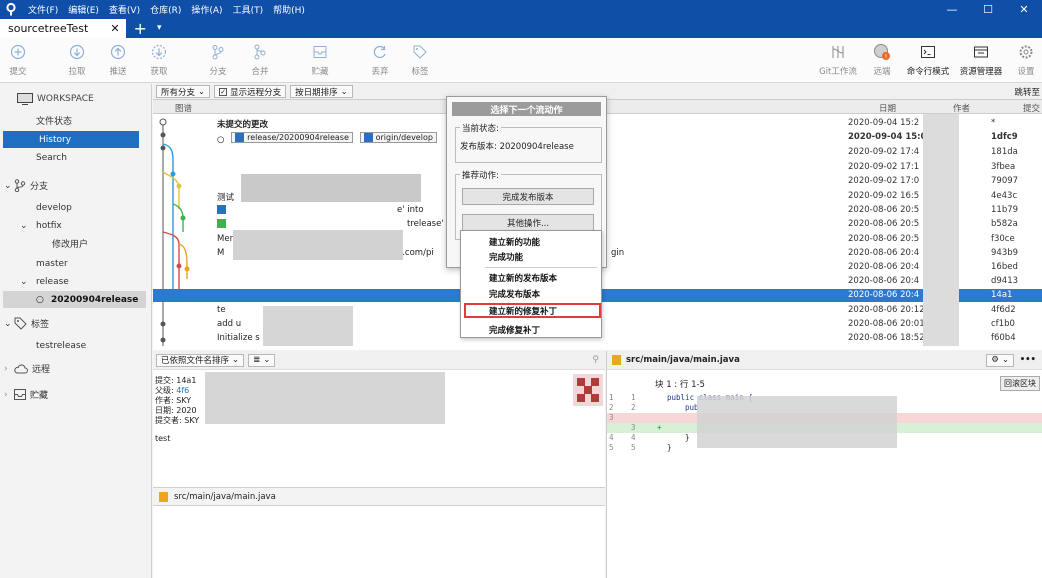  I want to click on redacted-region, so click(318, 245).